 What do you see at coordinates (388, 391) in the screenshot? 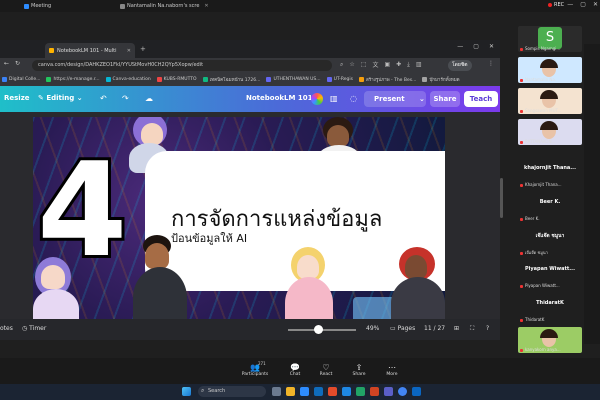
I see `teams-icon` at bounding box center [388, 391].